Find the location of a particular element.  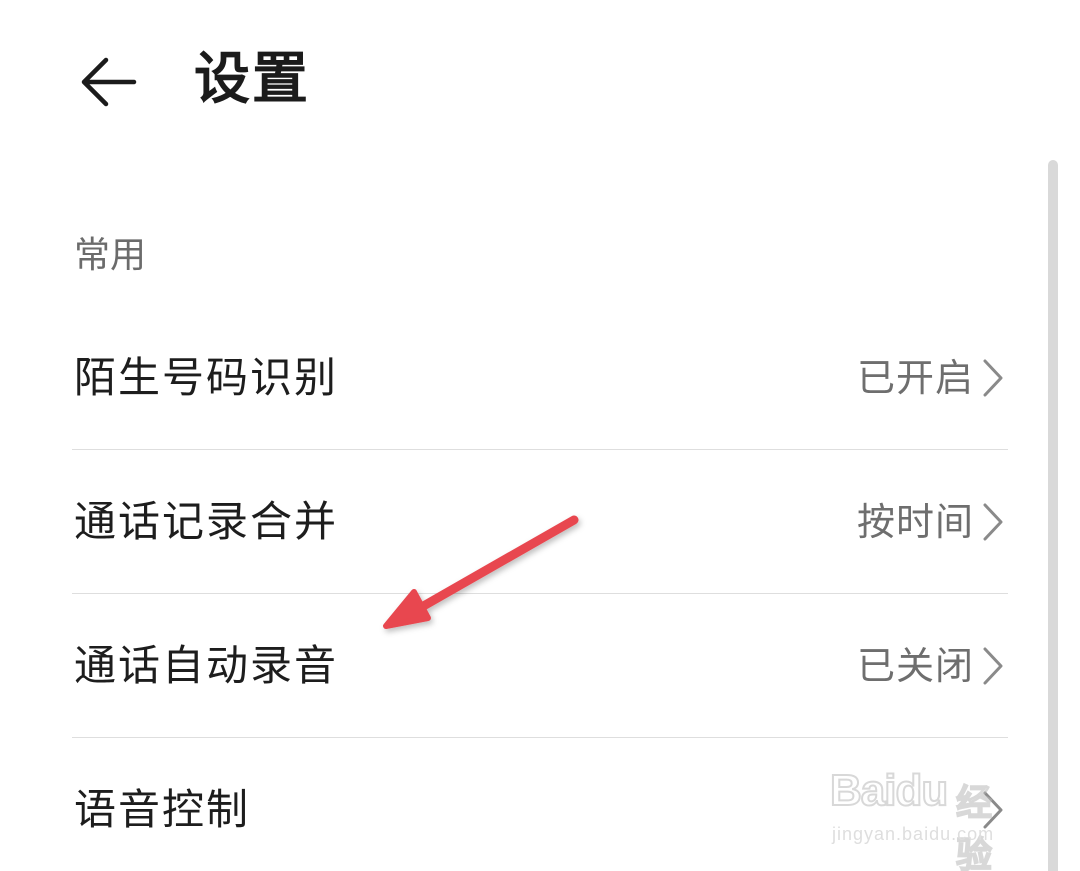

setting-item-right: 已开启 is located at coordinates (932, 378).